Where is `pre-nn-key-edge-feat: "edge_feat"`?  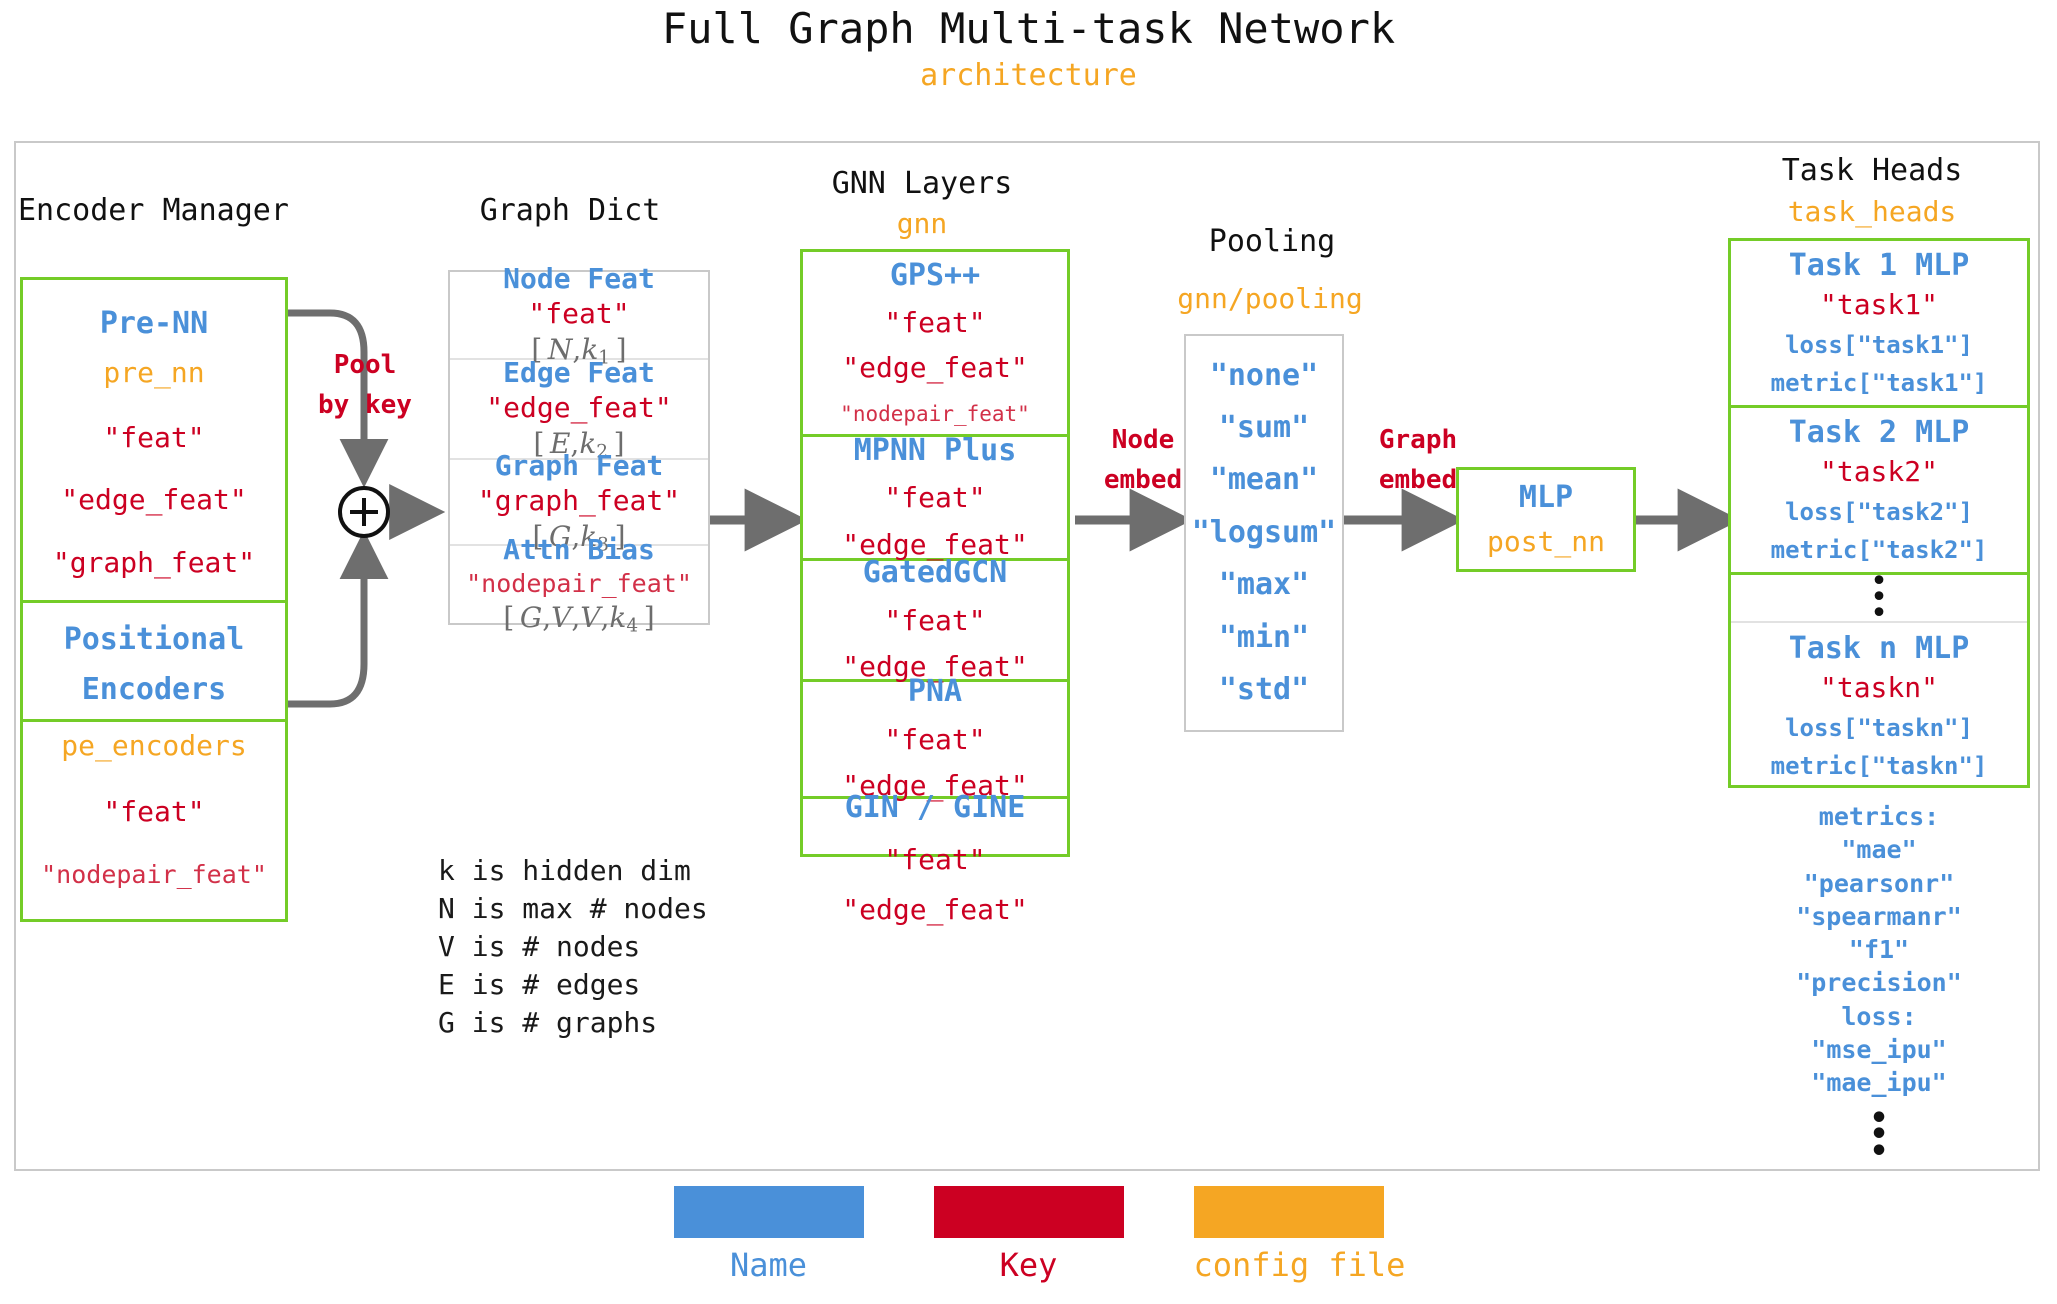
pre-nn-key-edge-feat: "edge_feat" is located at coordinates (154, 500).